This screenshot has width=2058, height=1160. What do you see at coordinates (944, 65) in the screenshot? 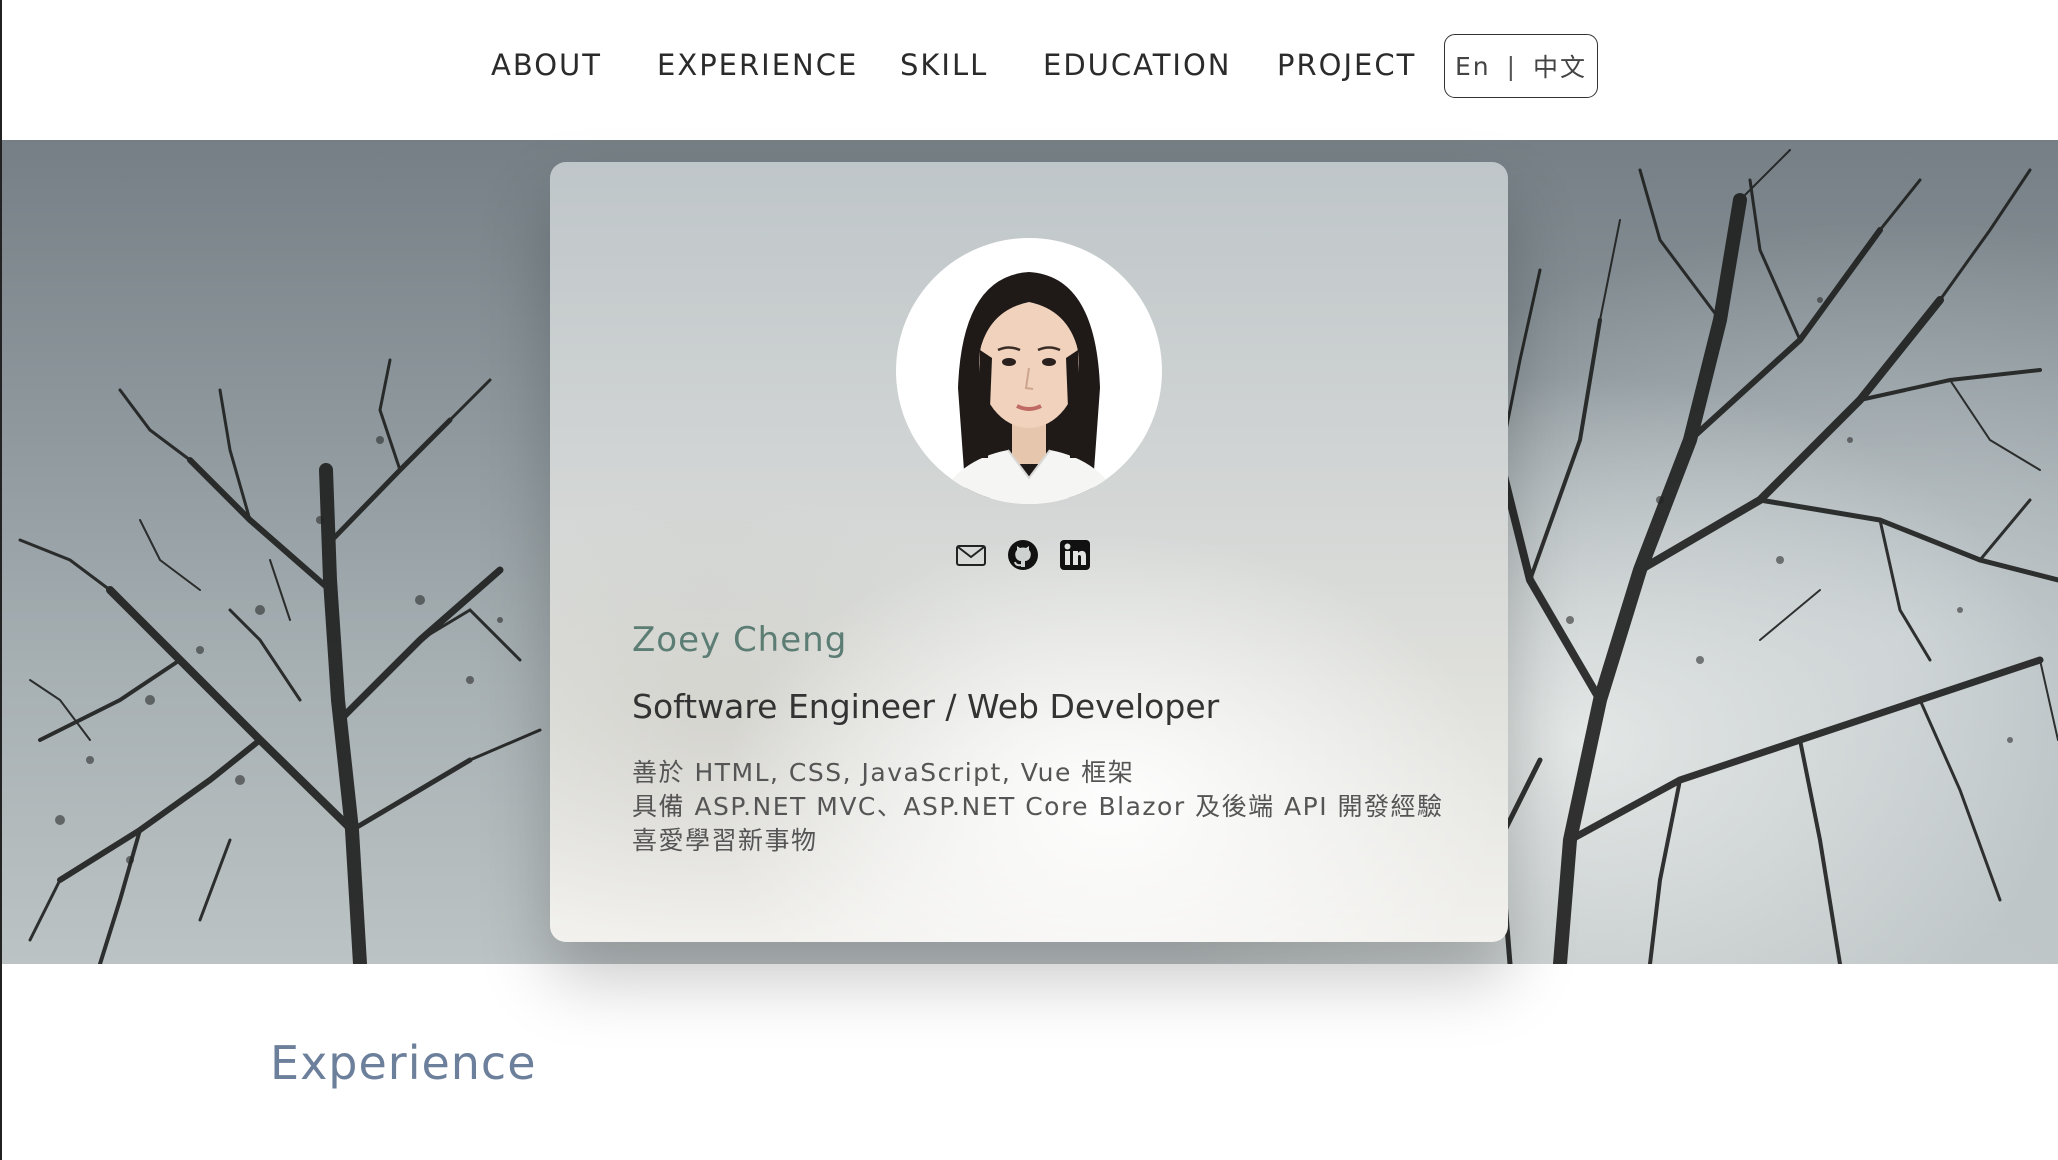
I see `nav-item-skill: SKILL` at bounding box center [944, 65].